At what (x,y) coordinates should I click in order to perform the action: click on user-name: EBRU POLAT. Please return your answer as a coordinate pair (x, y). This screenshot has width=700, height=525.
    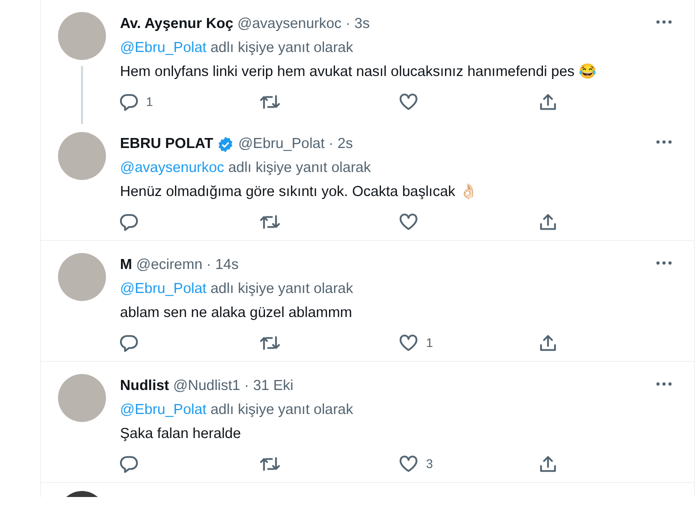
    Looking at the image, I should click on (167, 144).